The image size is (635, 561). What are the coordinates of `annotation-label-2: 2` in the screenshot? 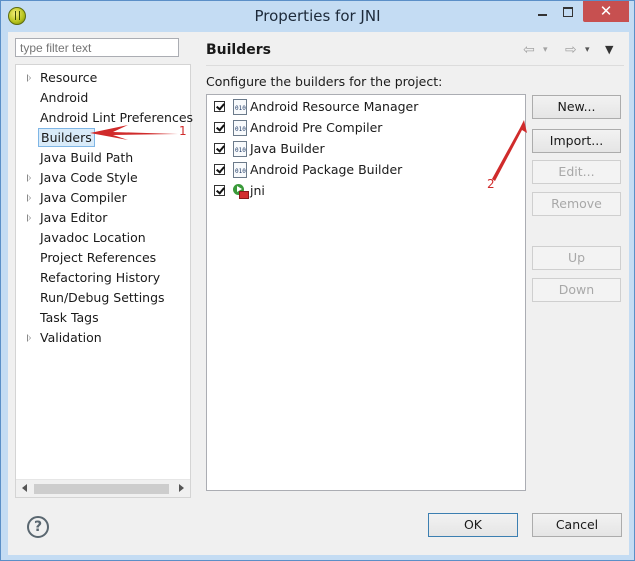 It's located at (491, 184).